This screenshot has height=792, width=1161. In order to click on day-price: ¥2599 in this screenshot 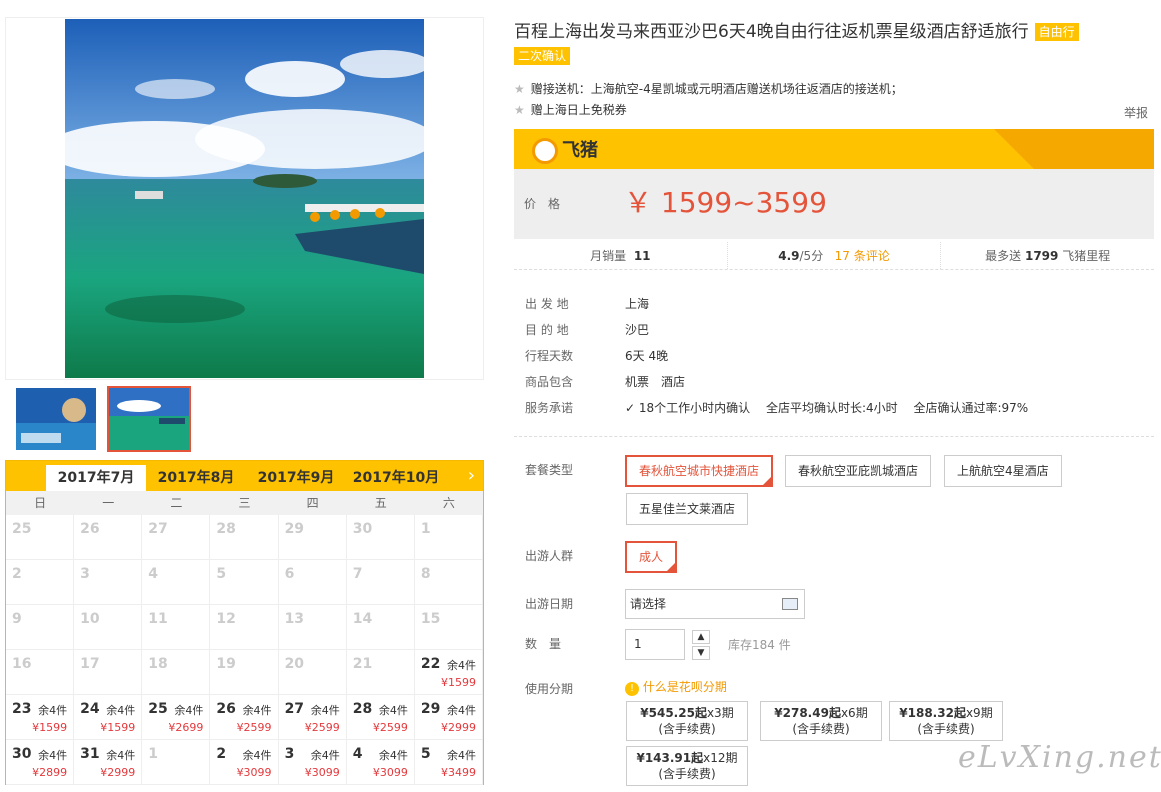, I will do `click(254, 727)`.